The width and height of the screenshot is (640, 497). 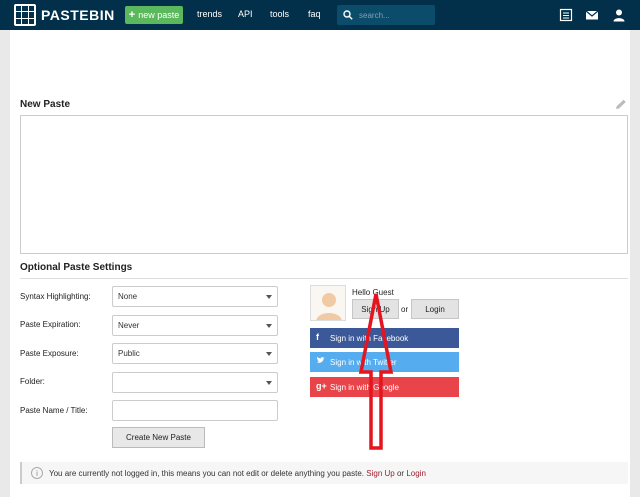 I want to click on notice-signup-link: Sign Up, so click(x=380, y=473).